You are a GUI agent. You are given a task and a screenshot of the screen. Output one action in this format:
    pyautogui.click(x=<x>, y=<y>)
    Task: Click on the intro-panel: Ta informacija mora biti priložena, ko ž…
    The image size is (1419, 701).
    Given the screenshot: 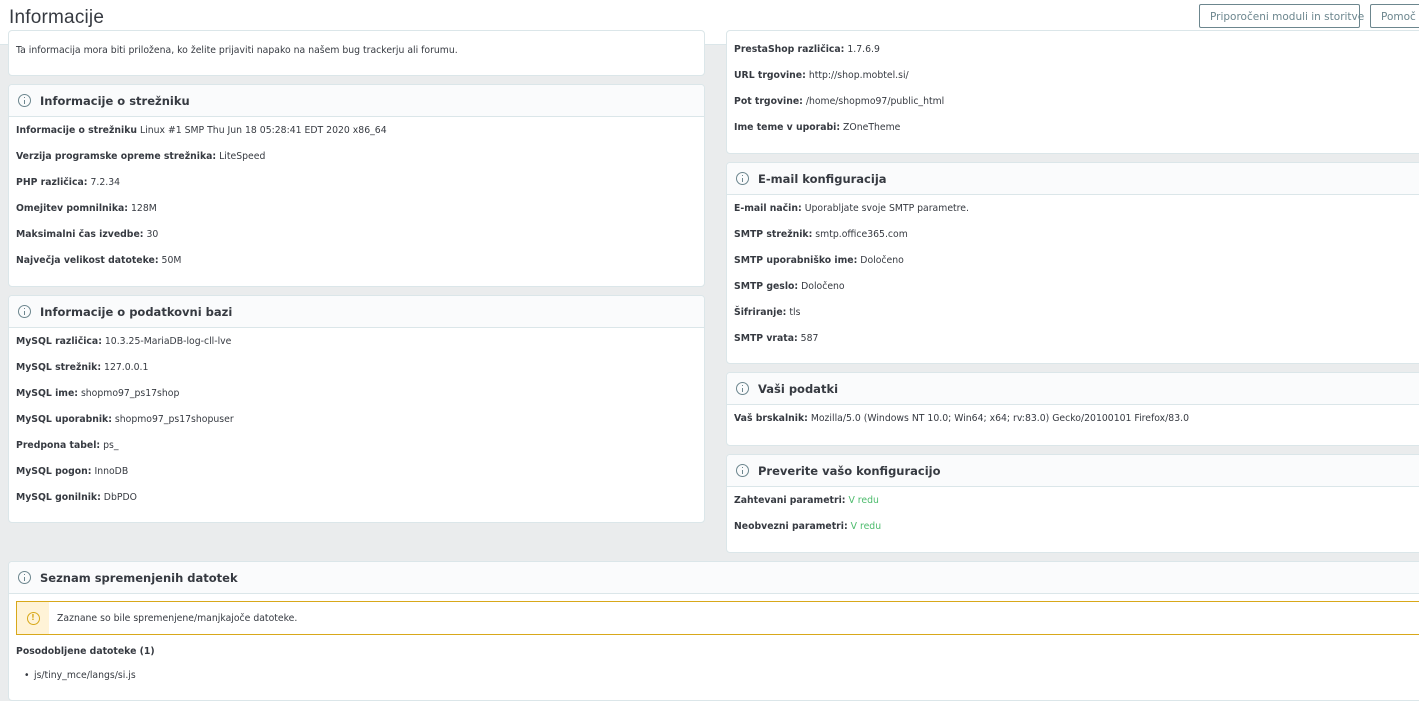 What is the action you would take?
    pyautogui.click(x=356, y=53)
    